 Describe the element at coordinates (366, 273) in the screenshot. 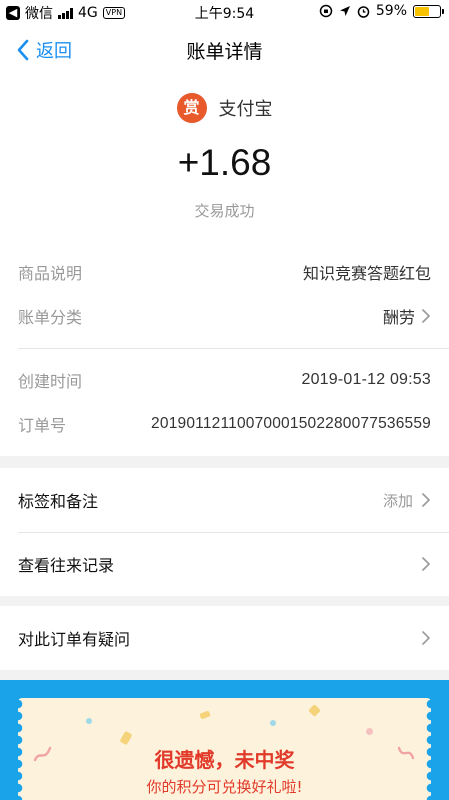

I see `product-value: 知识竞赛答题红包` at that location.